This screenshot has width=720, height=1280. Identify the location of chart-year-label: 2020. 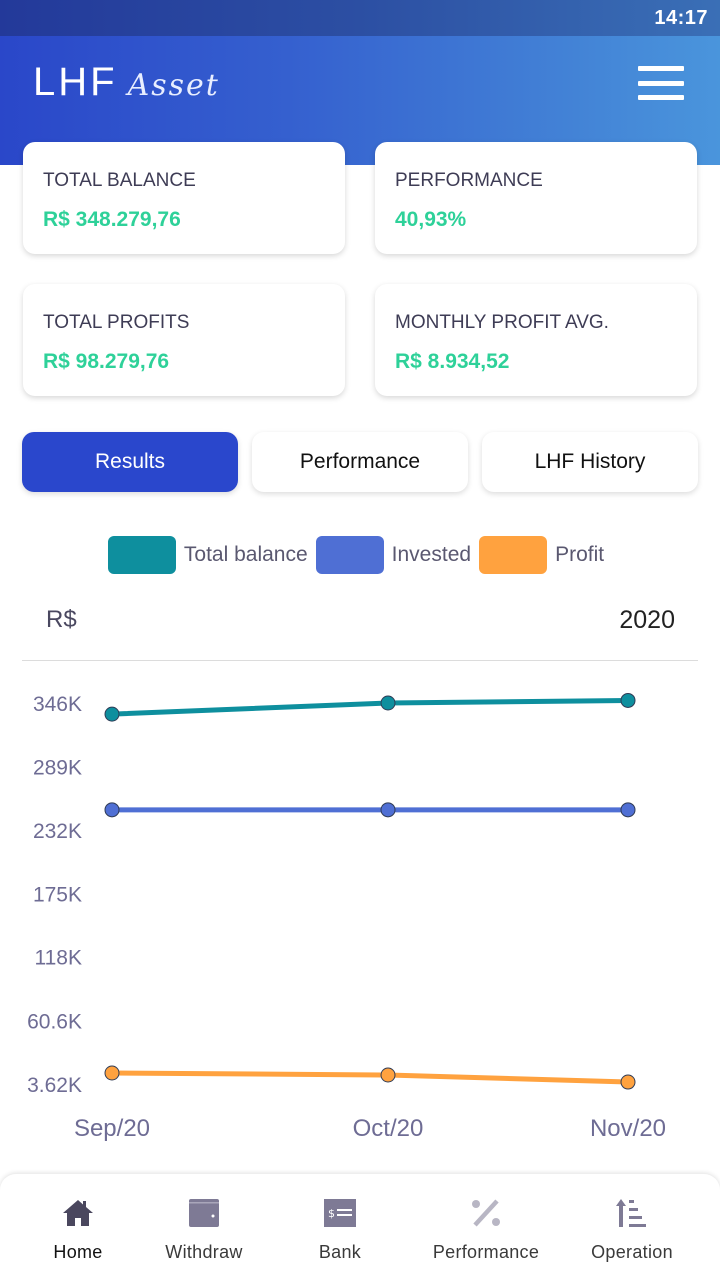
(647, 620).